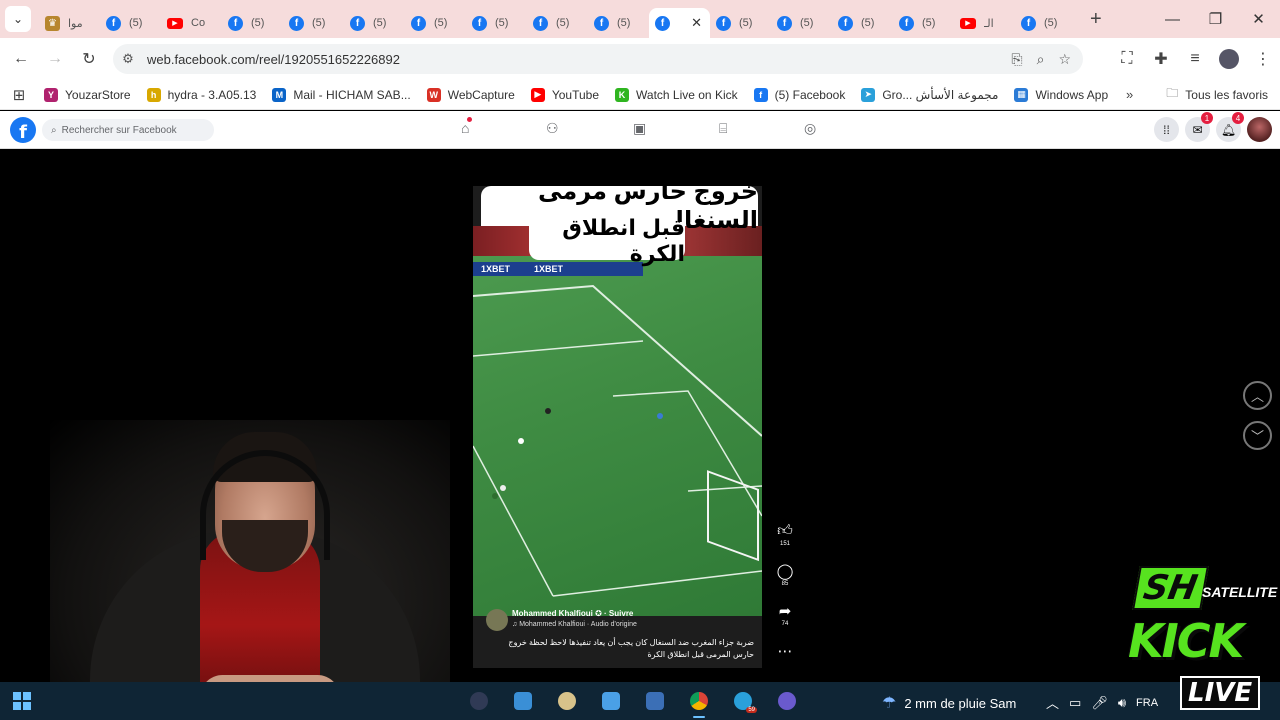 The width and height of the screenshot is (1280, 720). I want to click on more-options-button: ⋯, so click(785, 662).